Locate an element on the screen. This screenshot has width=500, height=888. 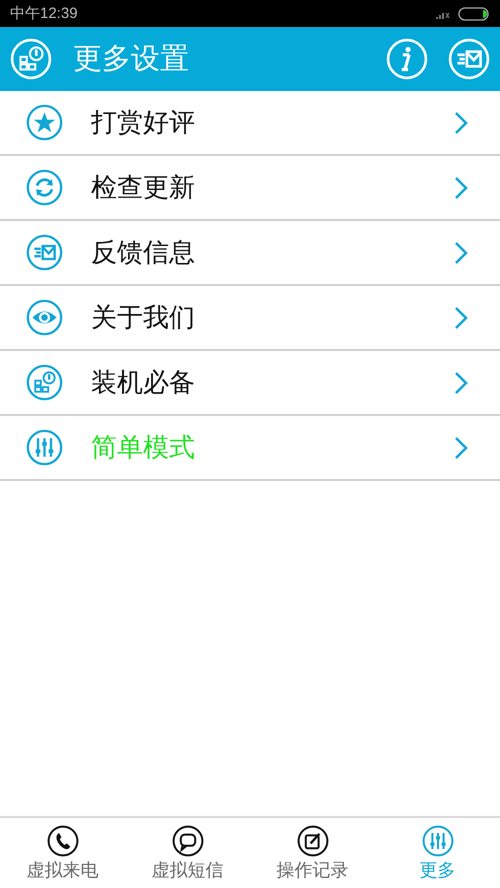
tab: 操作记录 is located at coordinates (312, 853).